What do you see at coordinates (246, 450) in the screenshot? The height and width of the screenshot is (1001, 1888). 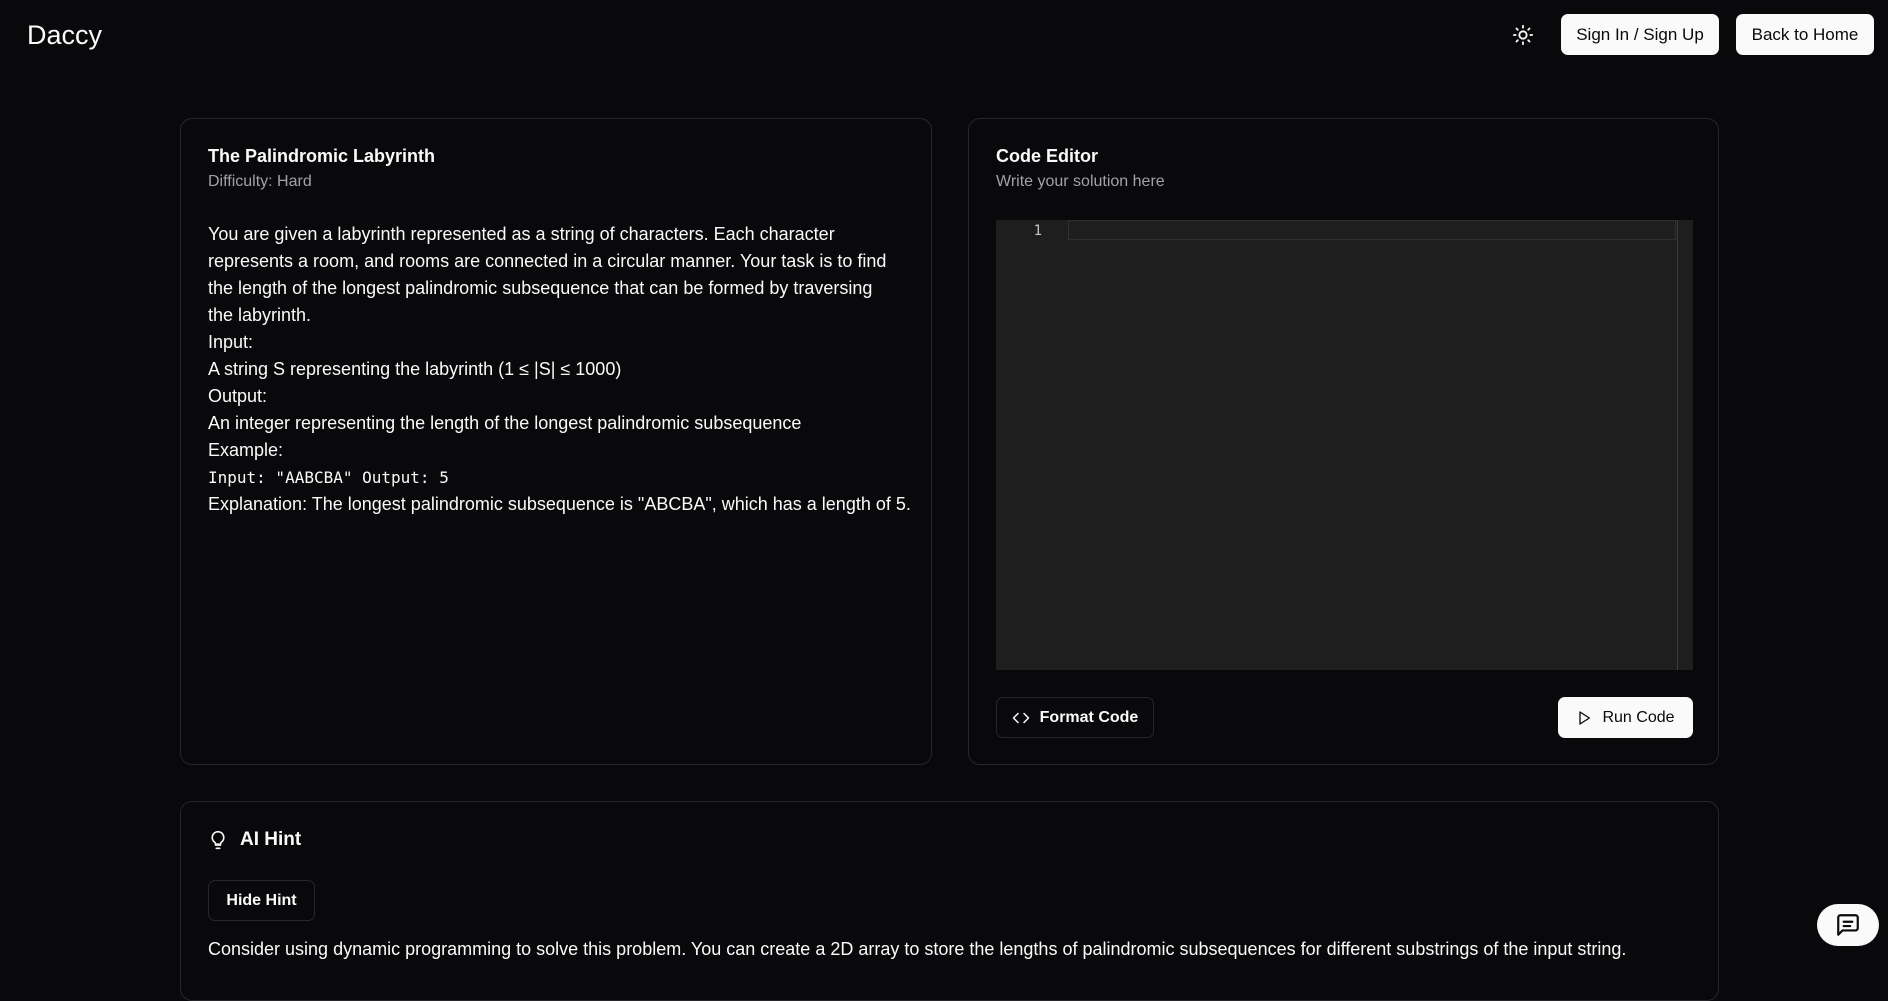 I see `example-heading: Example:` at bounding box center [246, 450].